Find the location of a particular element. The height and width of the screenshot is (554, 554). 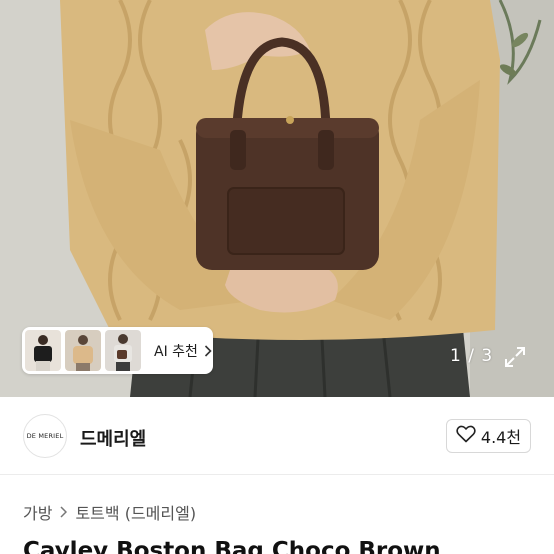

product-title: Cayley Boston Bag Choco Brown is located at coordinates (232, 546).